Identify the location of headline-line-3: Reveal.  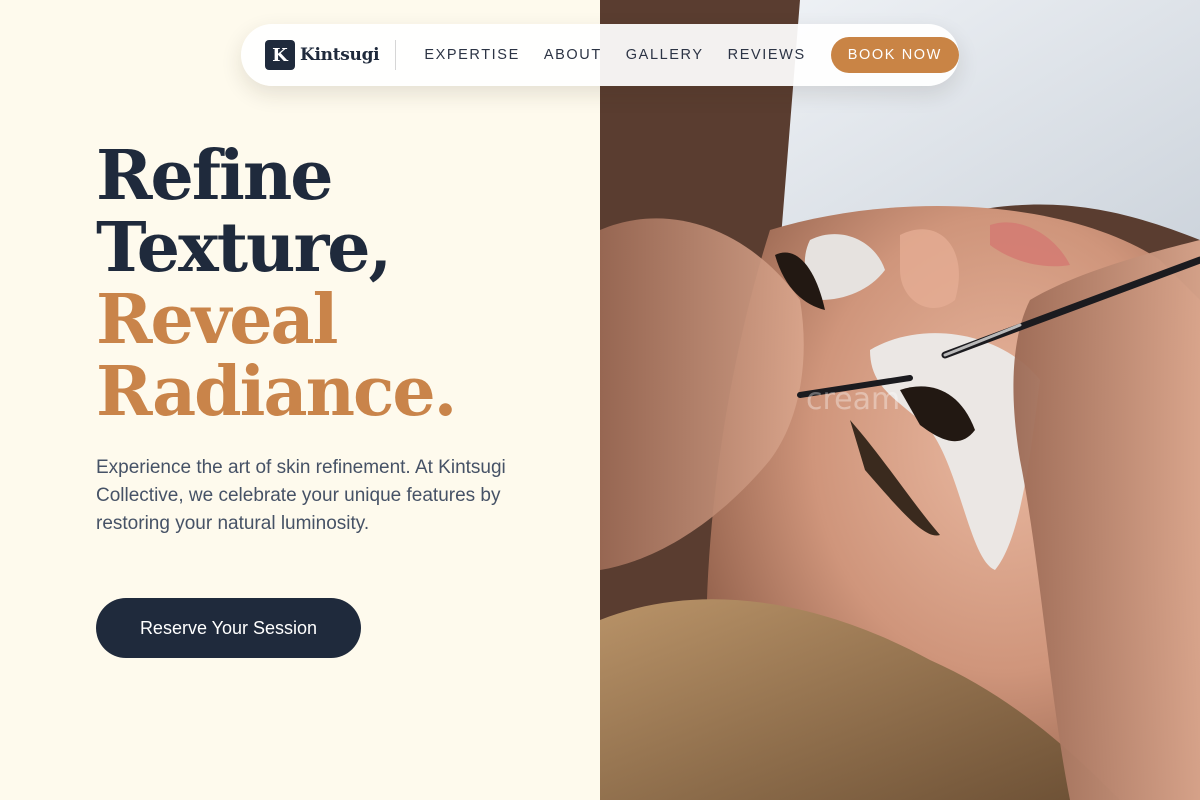
(217, 320).